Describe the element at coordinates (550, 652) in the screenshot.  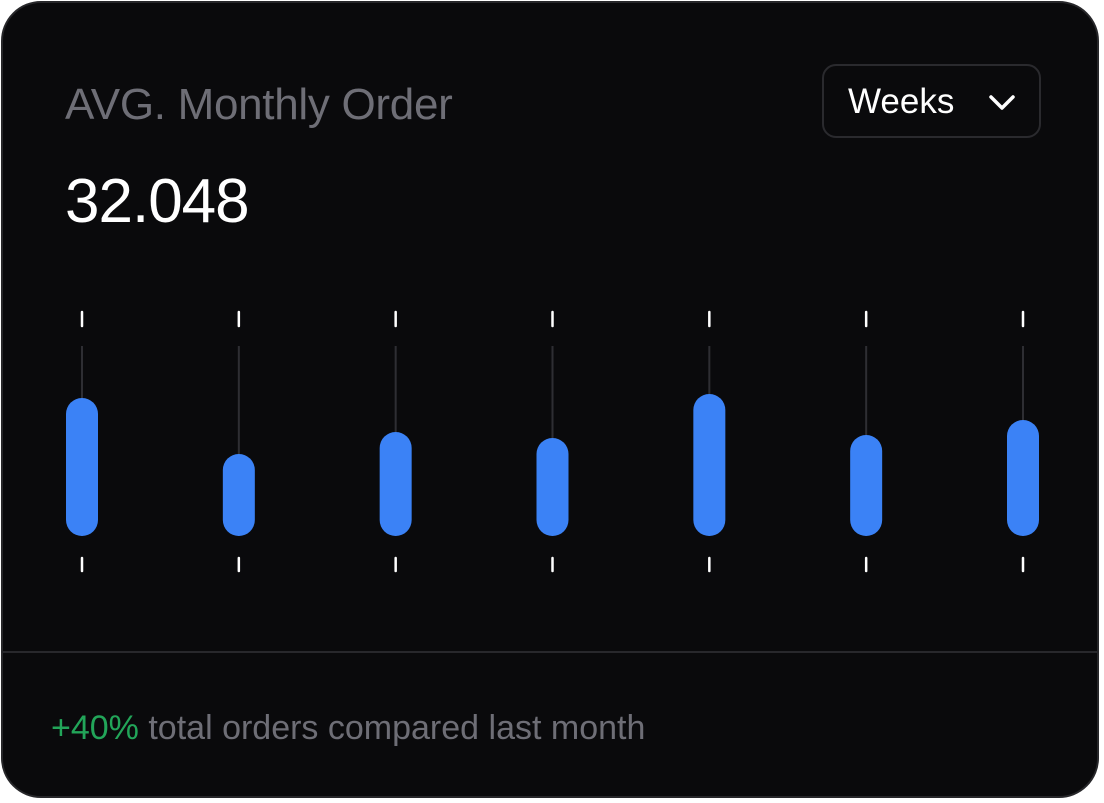
I see `footer-divider` at that location.